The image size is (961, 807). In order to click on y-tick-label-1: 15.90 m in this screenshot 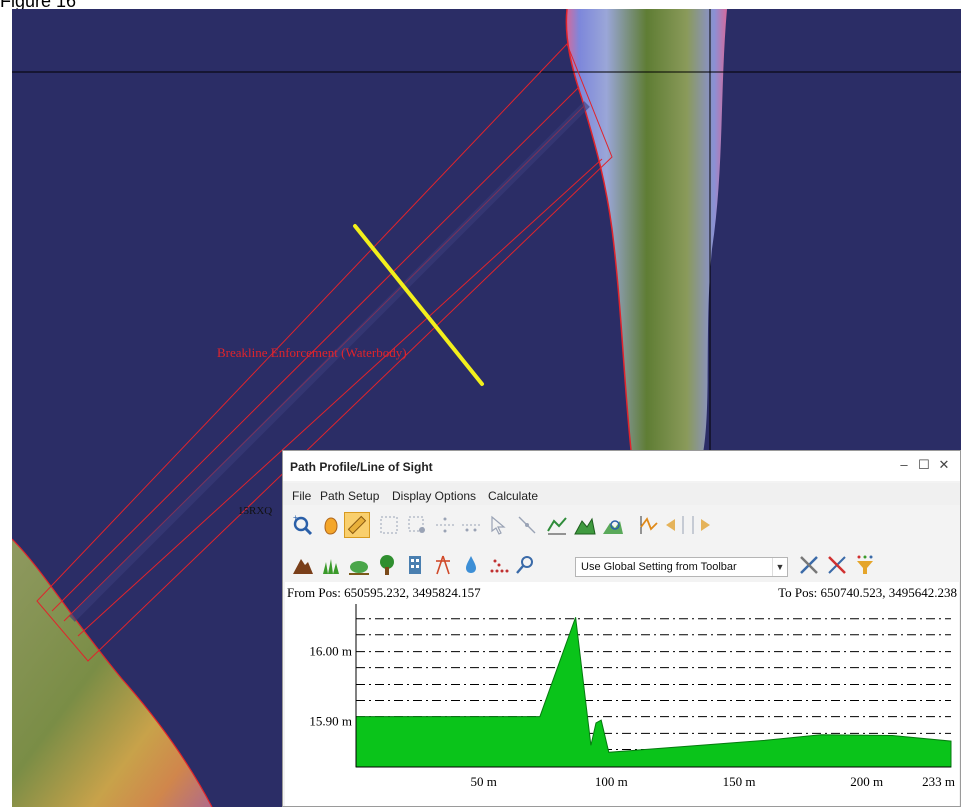, I will do `click(330, 721)`.